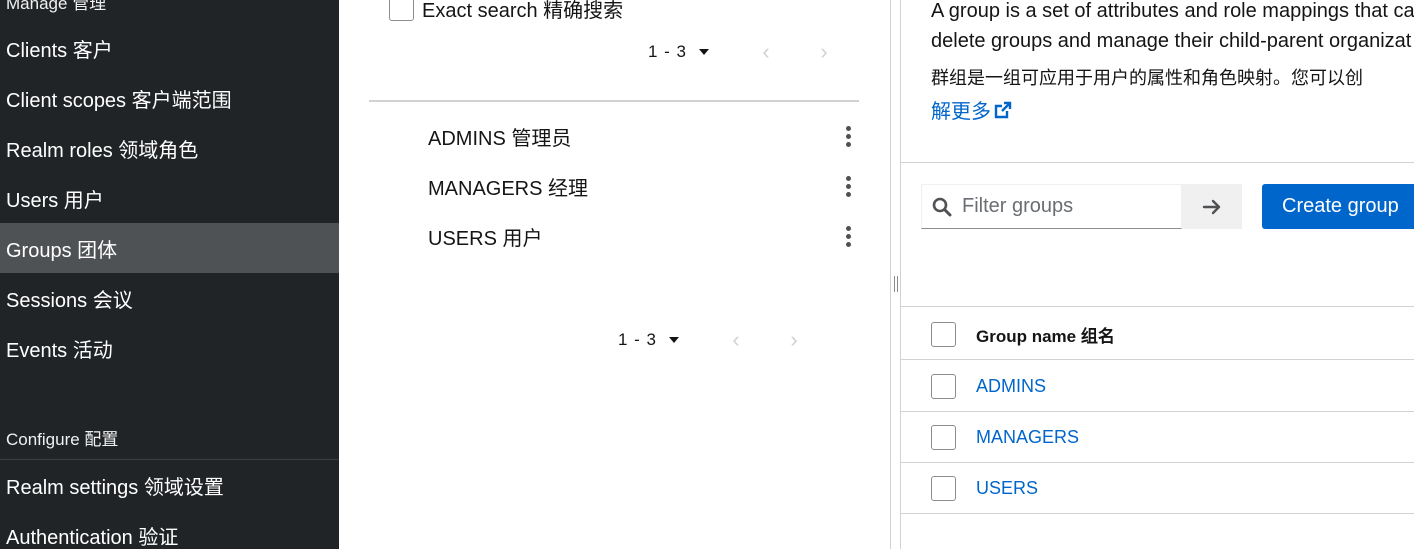 The image size is (1414, 560). I want to click on exact-search-label: Exact search 精确搜索, so click(523, 11).